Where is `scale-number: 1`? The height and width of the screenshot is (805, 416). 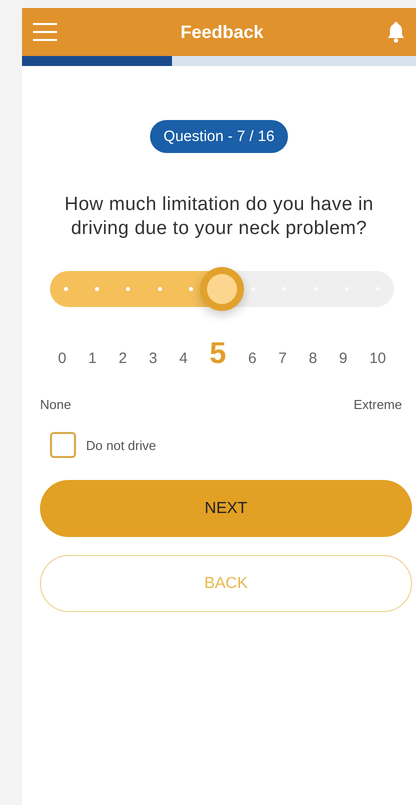
scale-number: 1 is located at coordinates (92, 358).